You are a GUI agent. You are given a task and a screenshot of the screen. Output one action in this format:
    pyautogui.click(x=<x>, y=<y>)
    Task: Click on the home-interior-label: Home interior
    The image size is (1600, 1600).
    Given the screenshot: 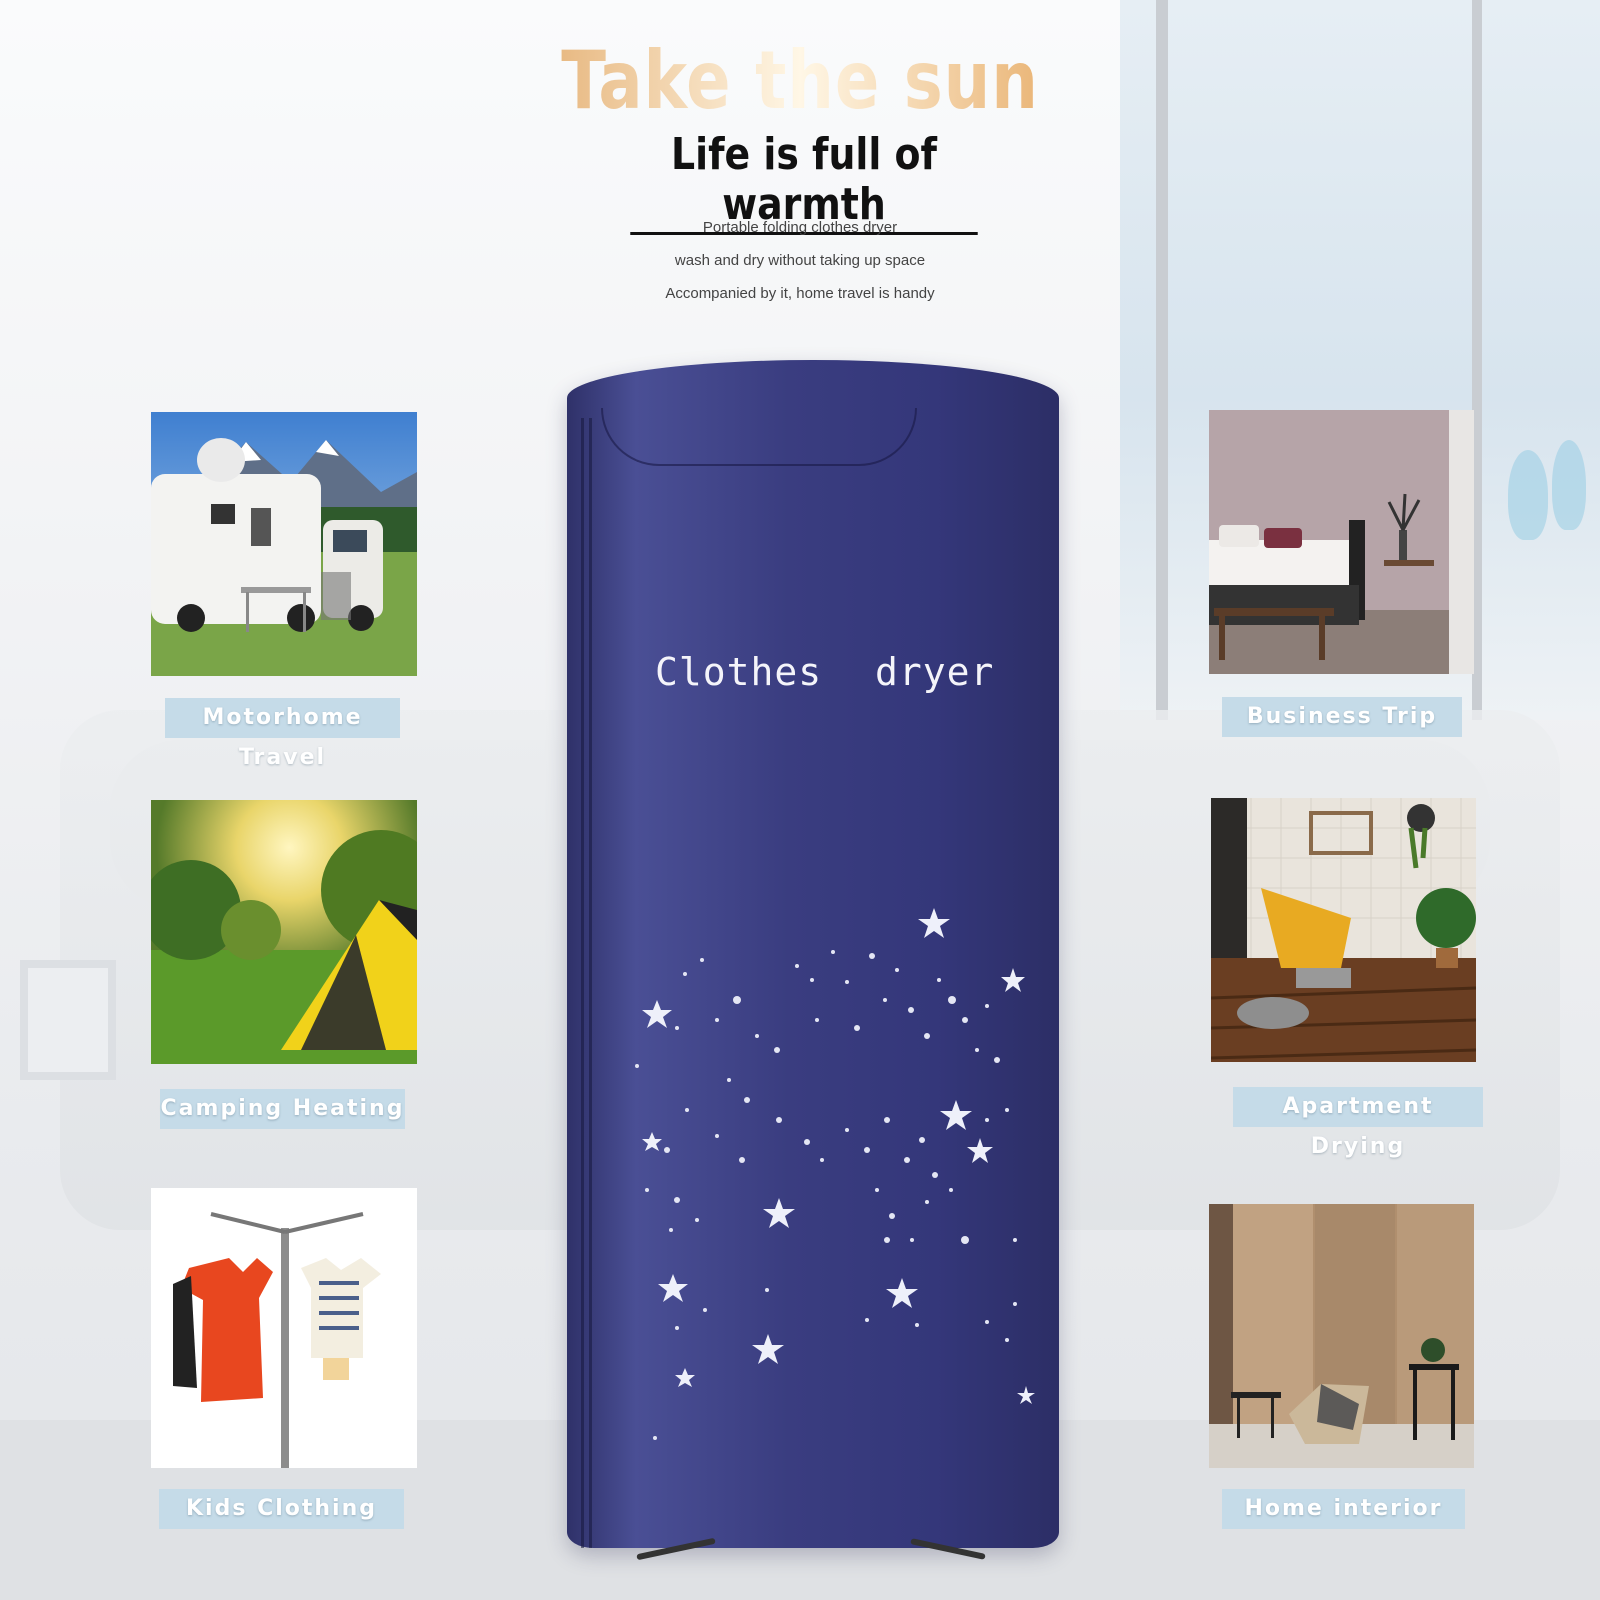 What is the action you would take?
    pyautogui.click(x=1343, y=1509)
    